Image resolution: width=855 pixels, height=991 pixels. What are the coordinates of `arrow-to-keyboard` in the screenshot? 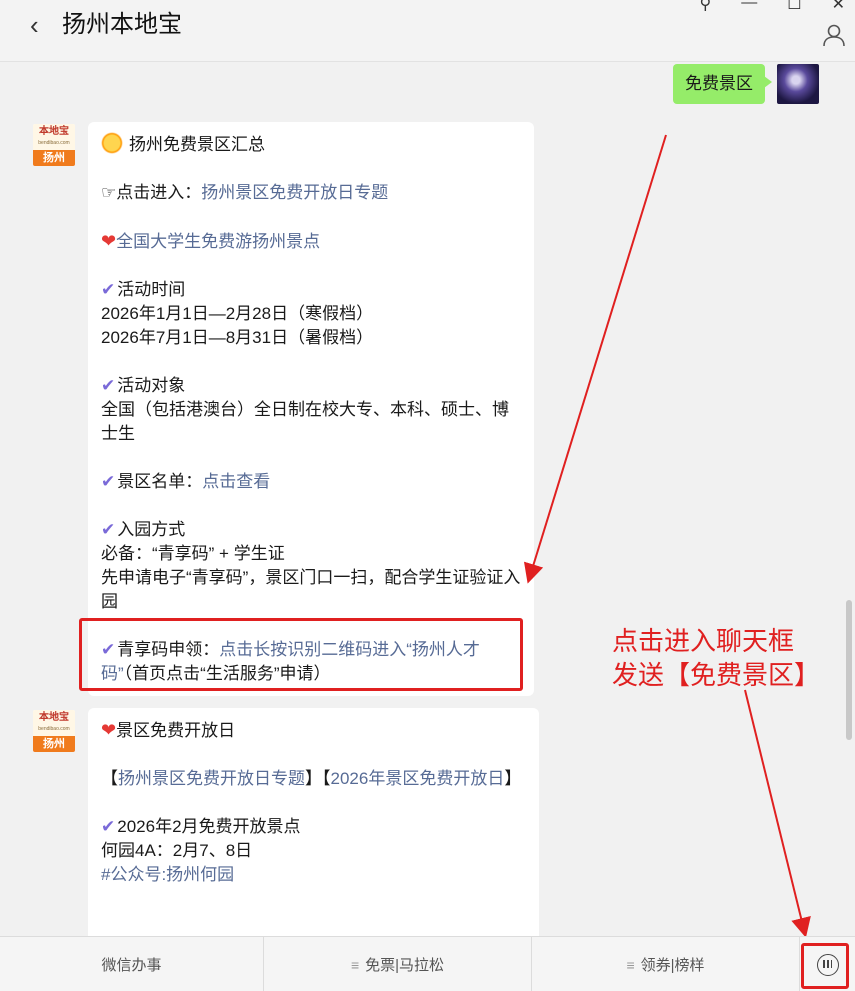 It's located at (777, 813).